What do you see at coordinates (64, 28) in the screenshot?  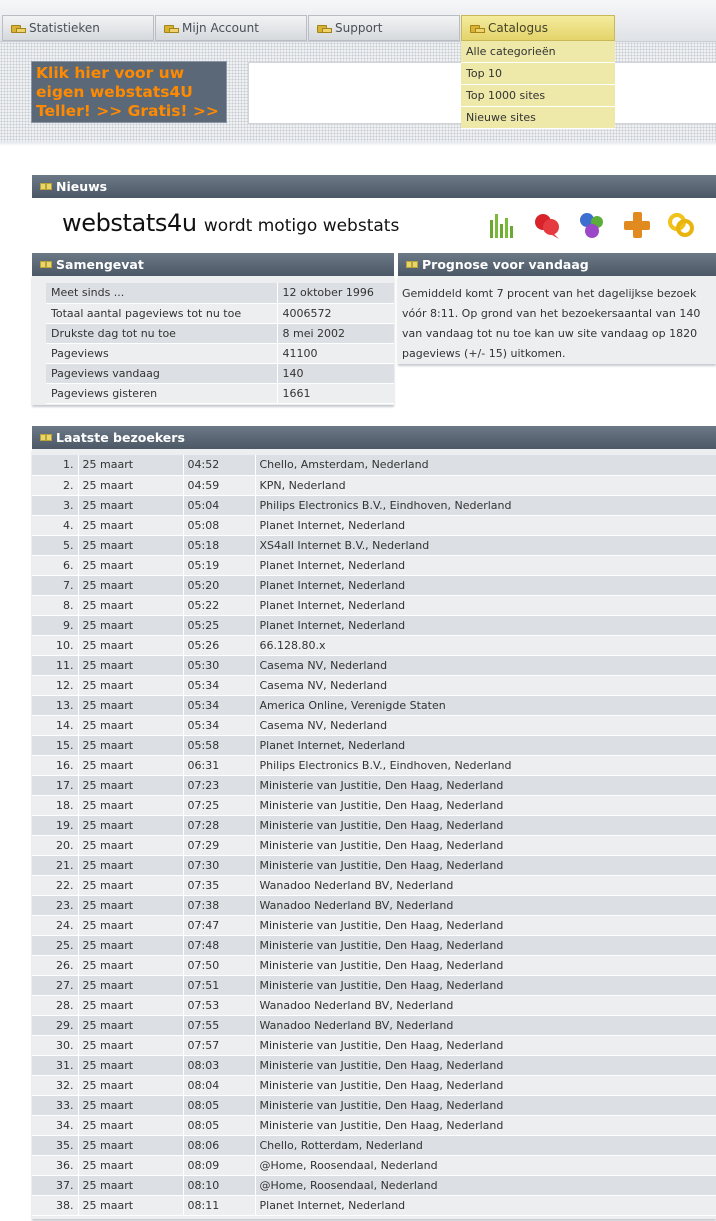 I see `tab-label: Statistieken` at bounding box center [64, 28].